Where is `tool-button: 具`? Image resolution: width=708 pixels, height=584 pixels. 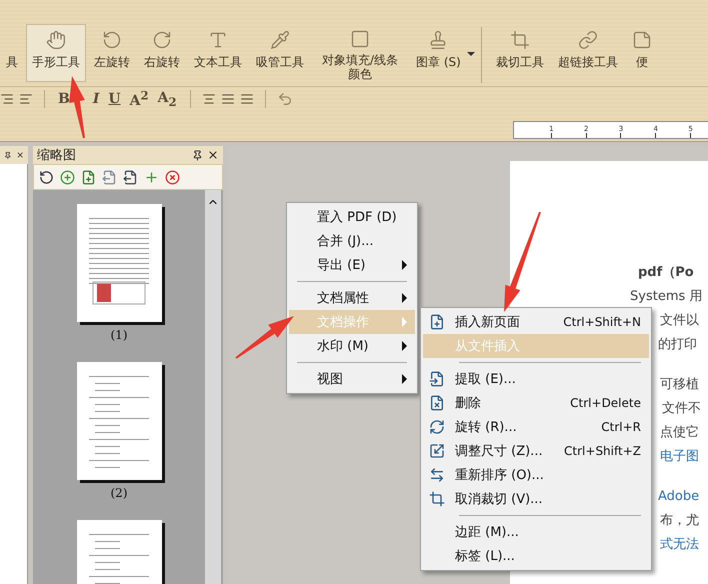 tool-button: 具 is located at coordinates (12, 53).